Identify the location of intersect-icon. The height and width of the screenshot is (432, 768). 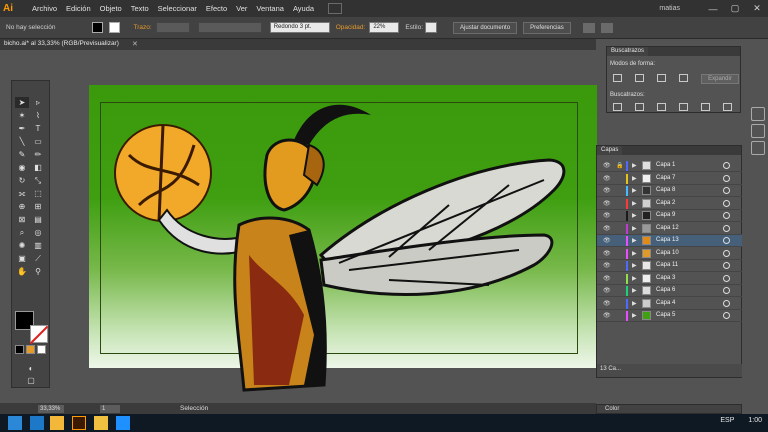
(661, 78).